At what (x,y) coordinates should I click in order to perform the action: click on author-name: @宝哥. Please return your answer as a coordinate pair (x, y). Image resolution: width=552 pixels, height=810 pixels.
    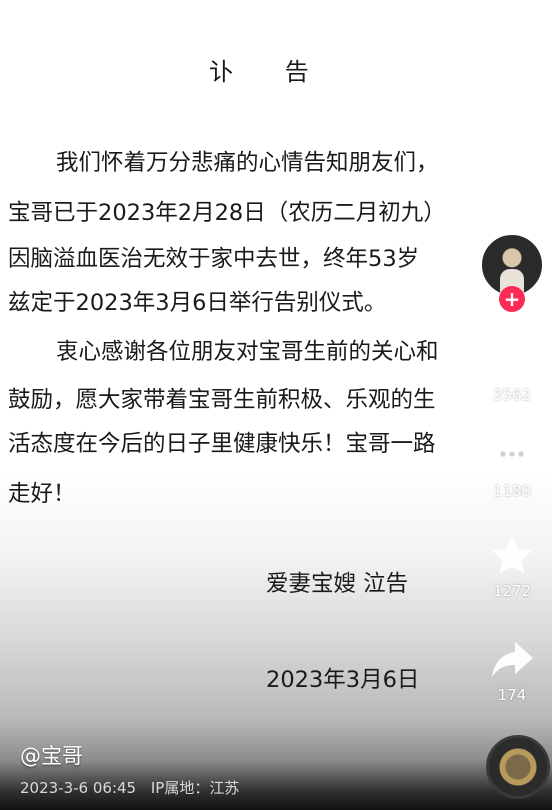
    Looking at the image, I should click on (51, 755).